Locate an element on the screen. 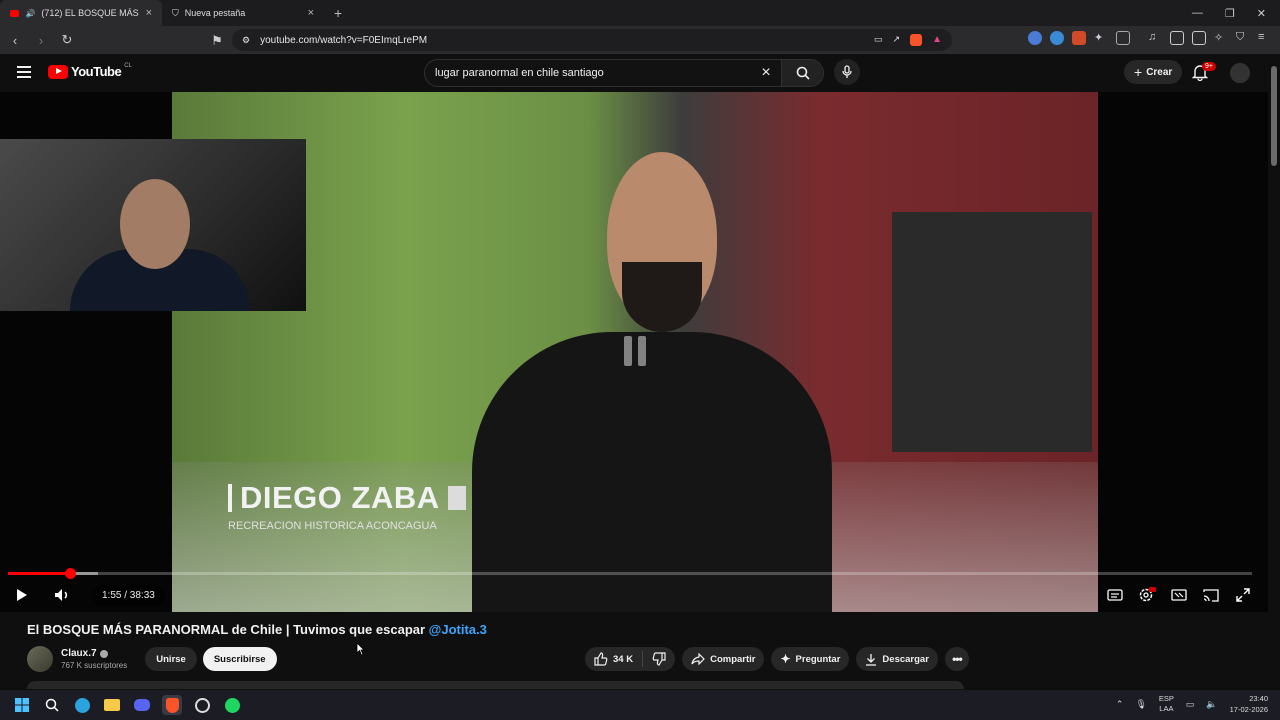 This screenshot has height=720, width=1280. share-button: Compartir is located at coordinates (723, 659).